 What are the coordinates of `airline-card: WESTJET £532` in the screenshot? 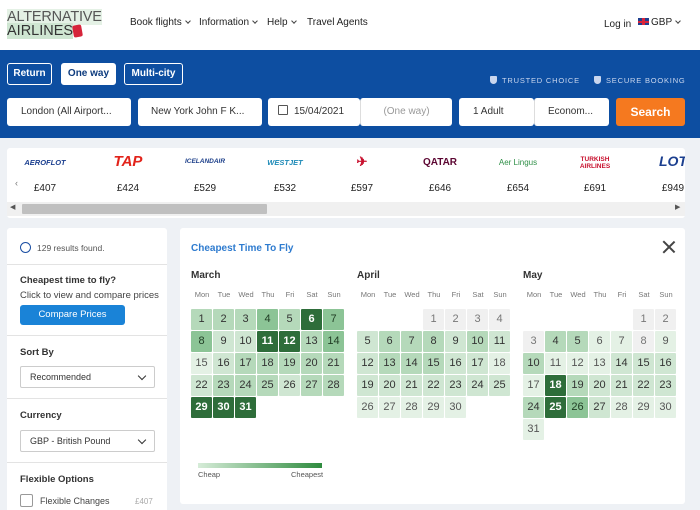 It's located at (285, 178).